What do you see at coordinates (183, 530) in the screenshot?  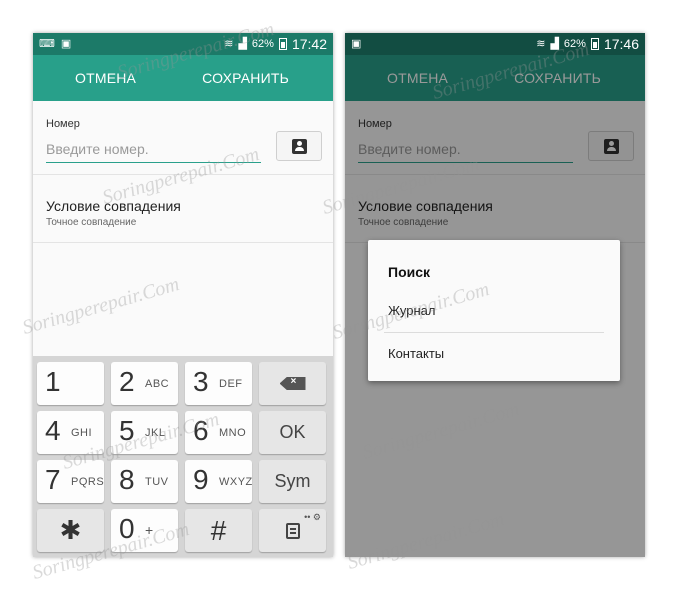 I see `keyboard-row: ✱ 0 + # •• ⚙` at bounding box center [183, 530].